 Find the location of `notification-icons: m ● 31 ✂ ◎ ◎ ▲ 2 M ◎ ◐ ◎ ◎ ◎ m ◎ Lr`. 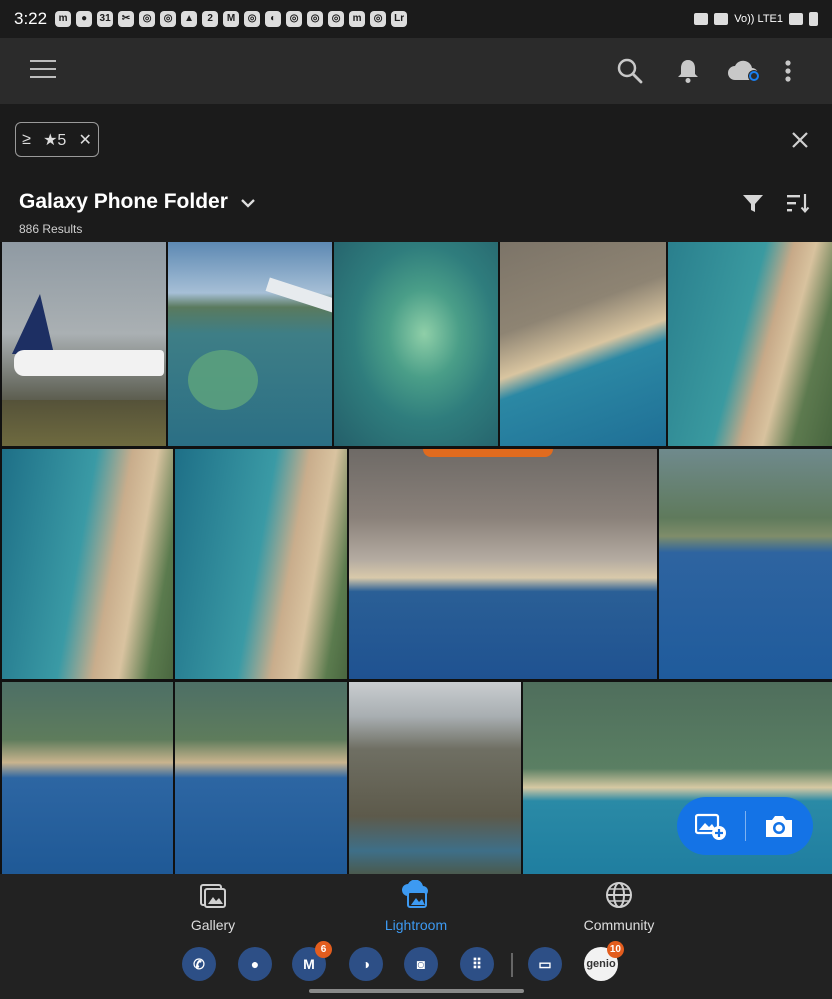

notification-icons: m ● 31 ✂ ◎ ◎ ▲ 2 M ◎ ◐ ◎ ◎ ◎ m ◎ Lr is located at coordinates (231, 19).